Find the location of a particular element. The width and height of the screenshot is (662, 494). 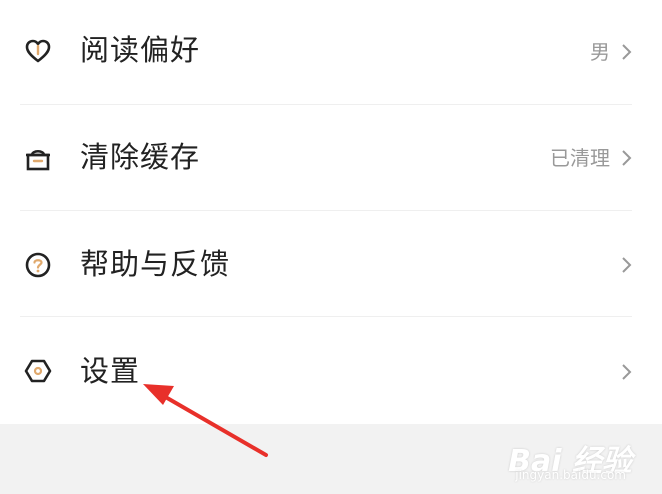

menu-item-label: 帮助与反馈 is located at coordinates (155, 264).